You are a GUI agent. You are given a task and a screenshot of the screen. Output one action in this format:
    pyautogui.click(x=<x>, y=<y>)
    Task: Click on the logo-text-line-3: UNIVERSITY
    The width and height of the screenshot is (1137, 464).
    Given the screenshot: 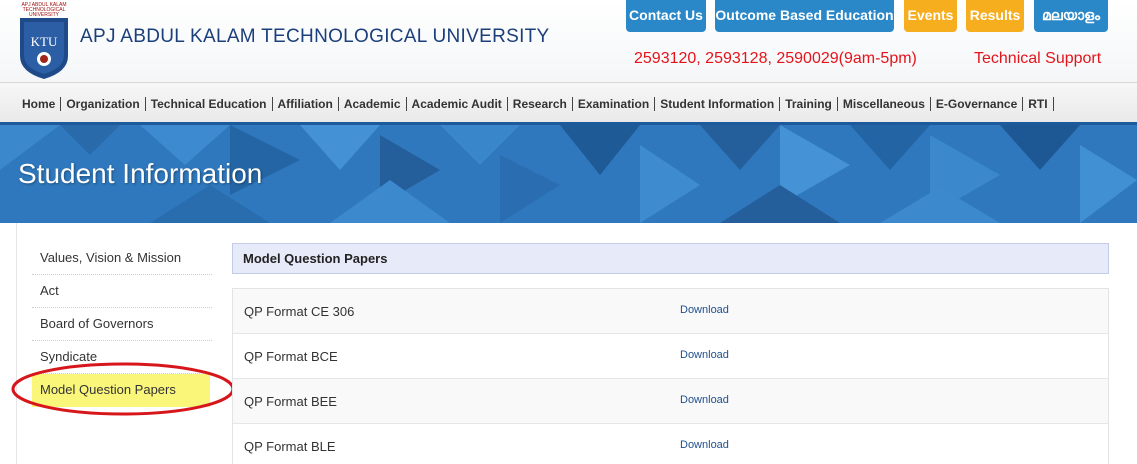 What is the action you would take?
    pyautogui.click(x=44, y=15)
    